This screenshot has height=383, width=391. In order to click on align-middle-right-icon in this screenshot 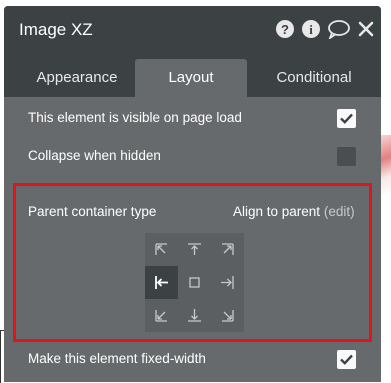, I will do `click(227, 282)`.